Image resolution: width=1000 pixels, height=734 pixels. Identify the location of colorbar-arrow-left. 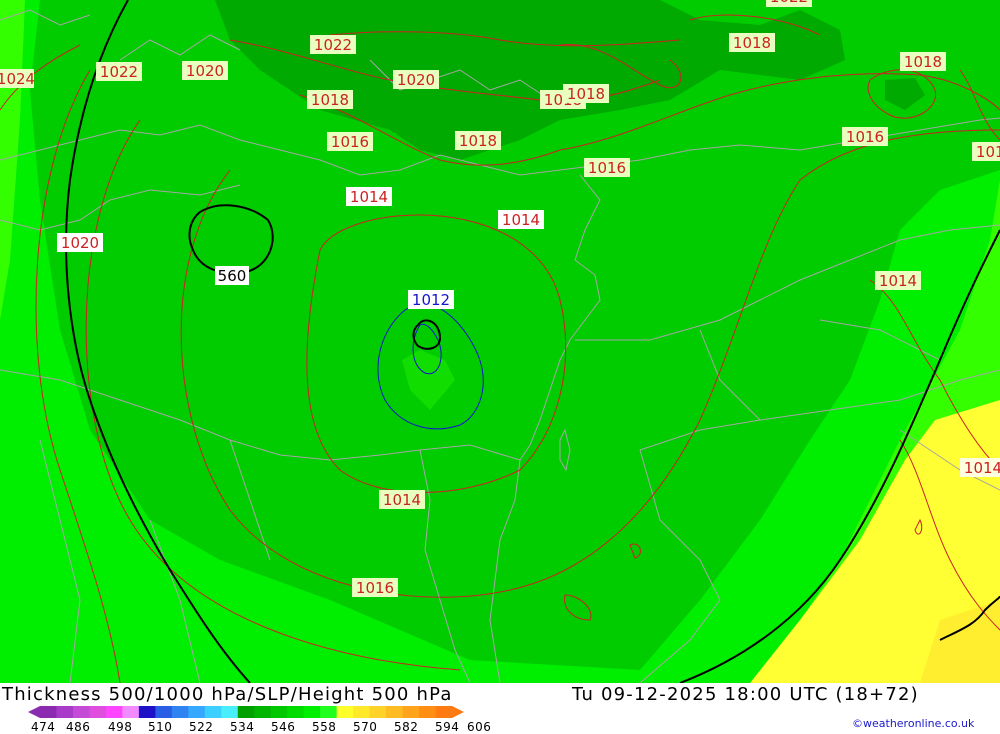
(34, 712).